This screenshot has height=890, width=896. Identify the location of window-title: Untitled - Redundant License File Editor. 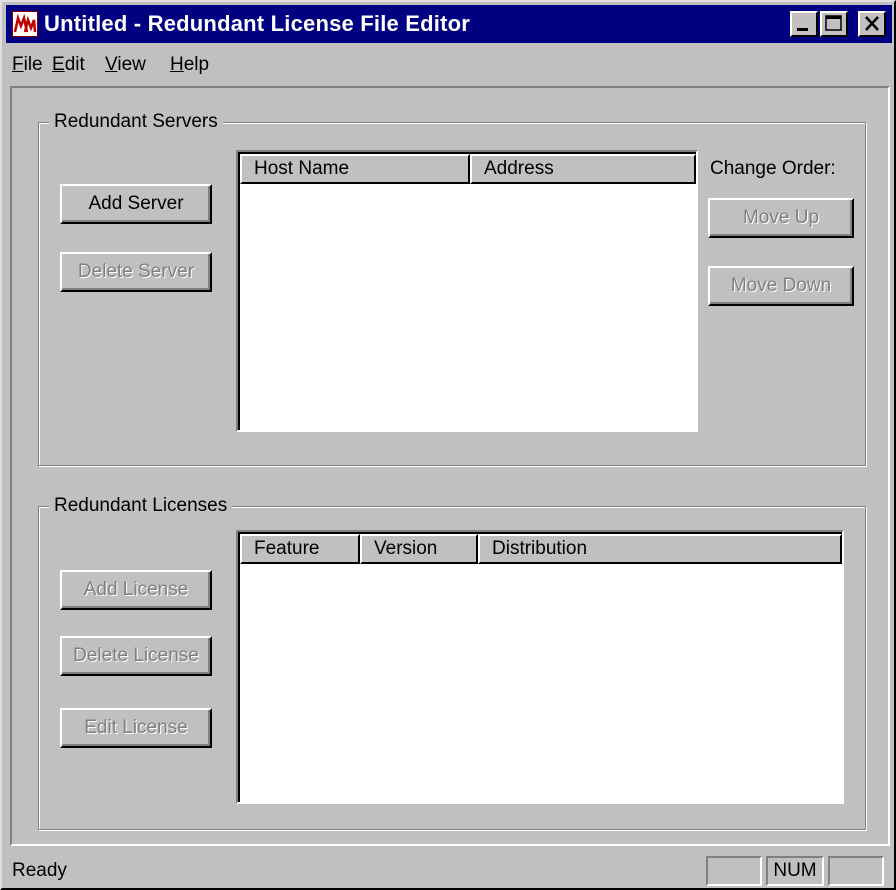
(257, 23).